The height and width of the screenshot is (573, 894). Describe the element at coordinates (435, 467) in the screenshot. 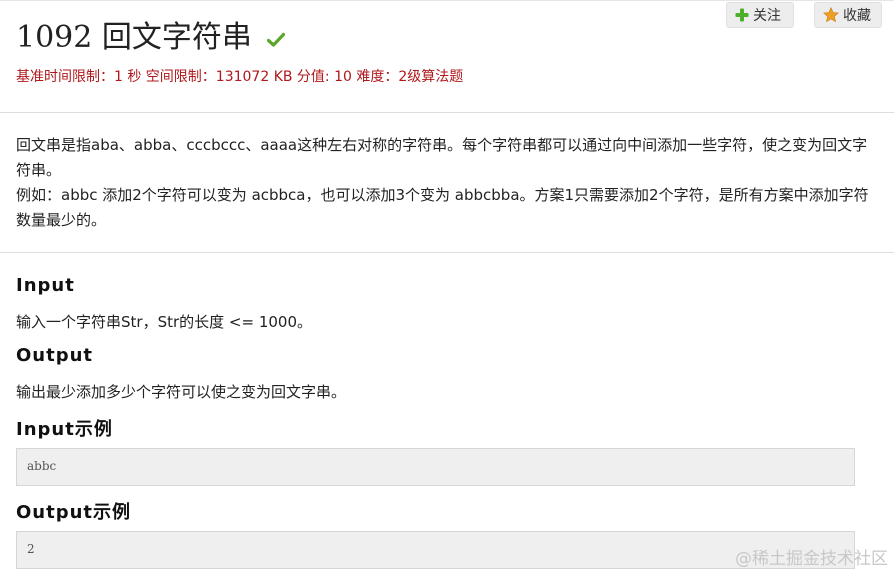

I see `input-example-box: abbc` at that location.